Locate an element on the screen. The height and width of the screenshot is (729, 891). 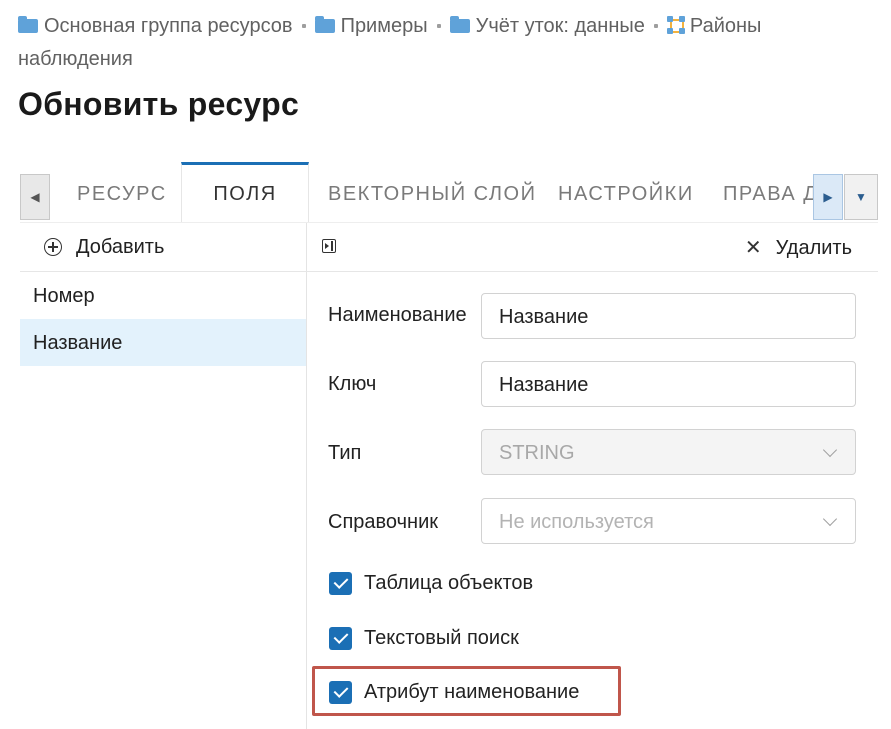
caret-down-icon: ▼ is located at coordinates (861, 197).